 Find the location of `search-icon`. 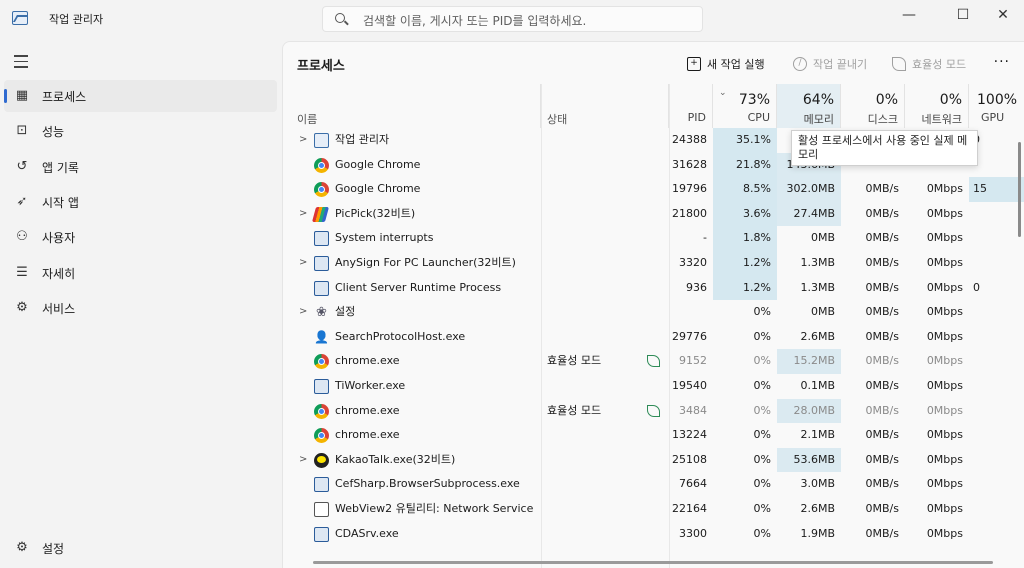

search-icon is located at coordinates (340, 18).